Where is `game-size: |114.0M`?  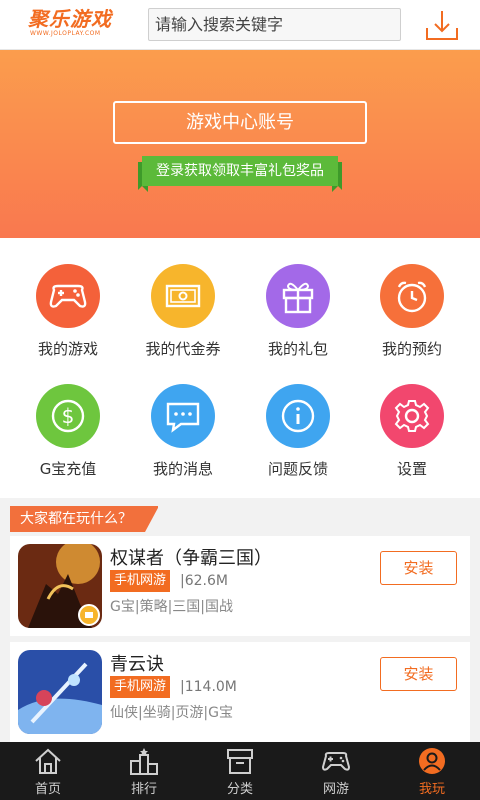 game-size: |114.0M is located at coordinates (208, 687).